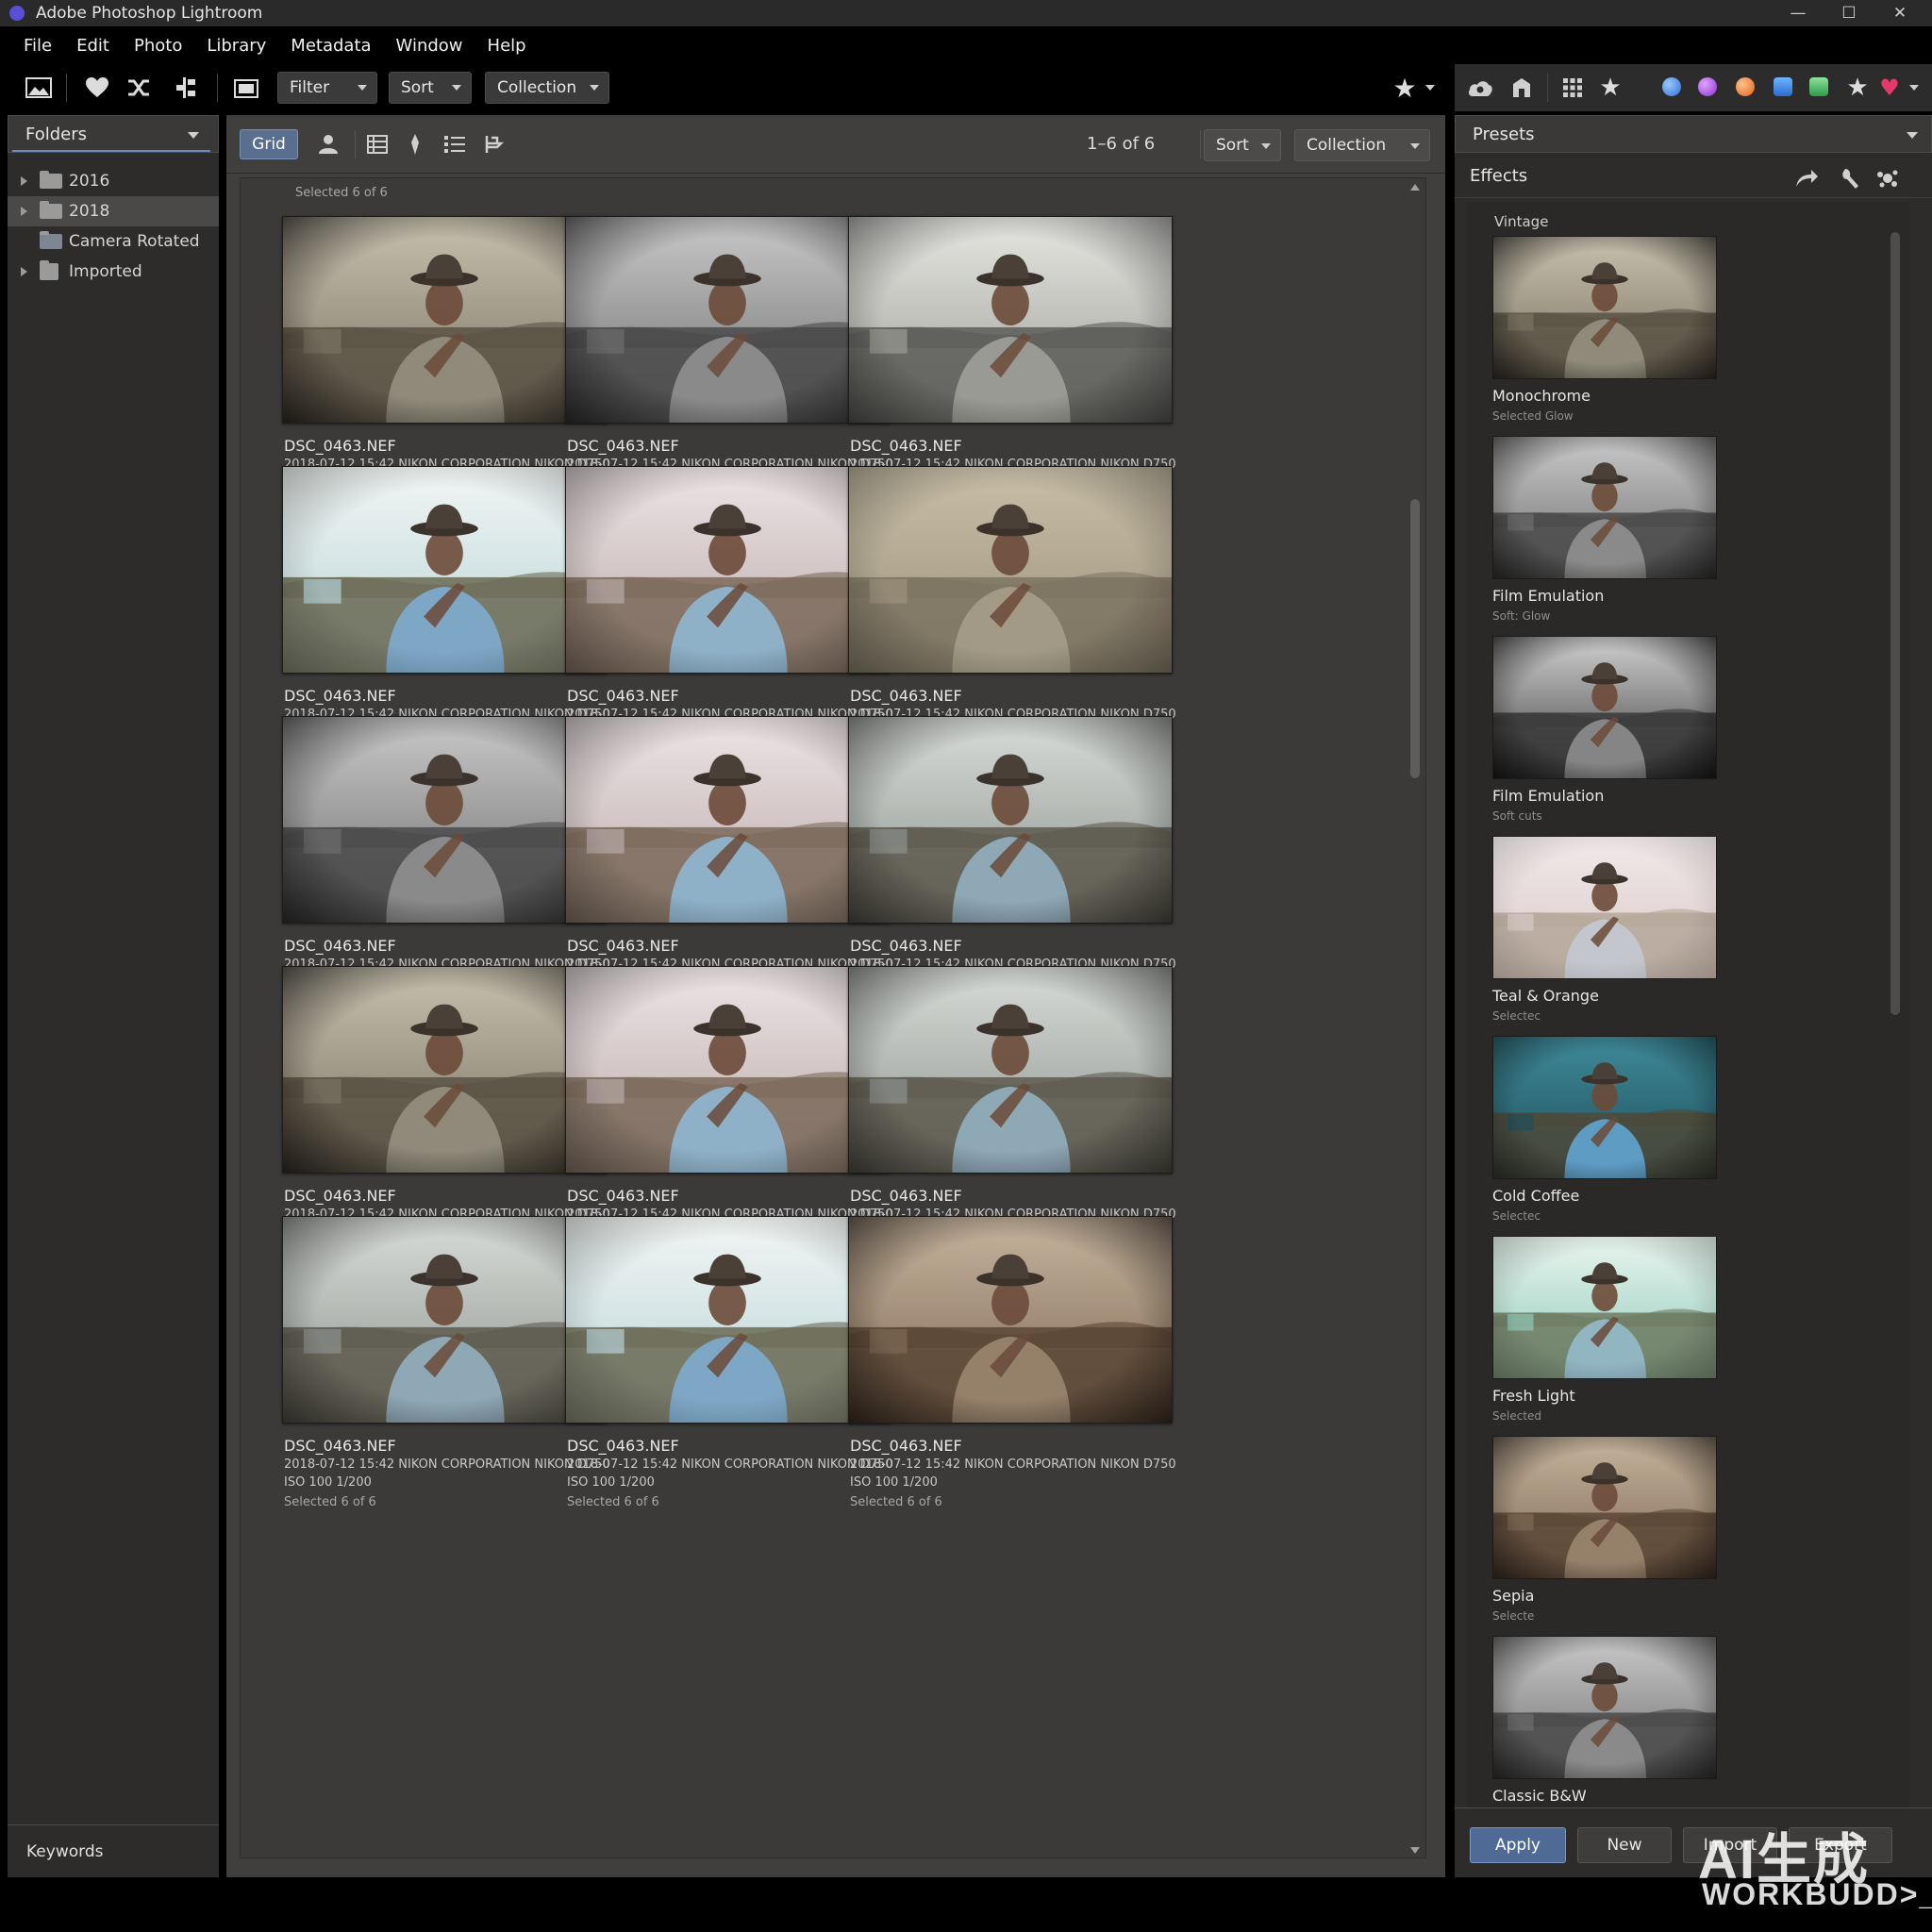  I want to click on heart-icon: ♥, so click(1890, 88).